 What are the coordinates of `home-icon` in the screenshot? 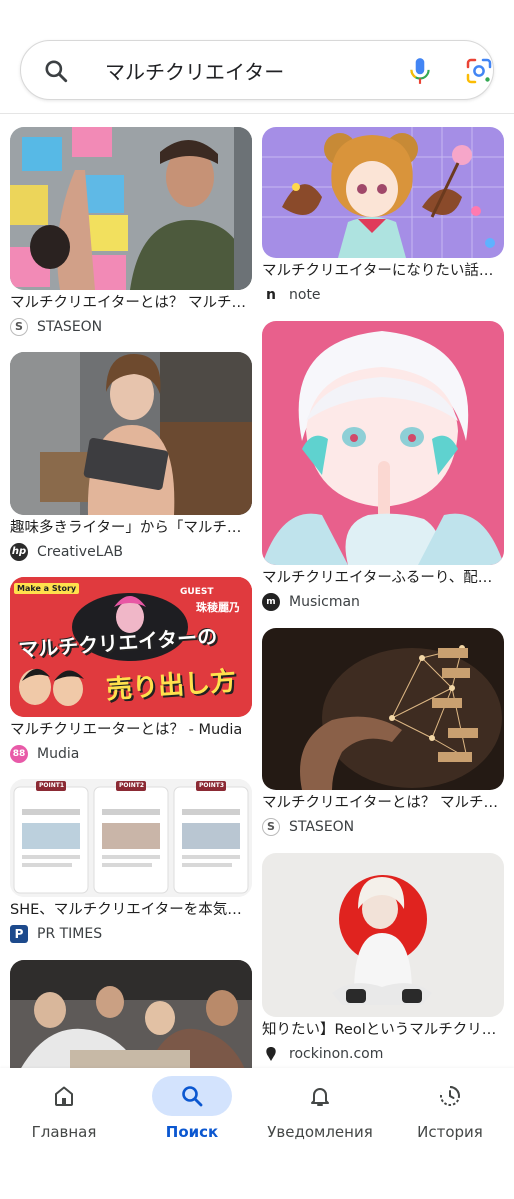 It's located at (64, 1096).